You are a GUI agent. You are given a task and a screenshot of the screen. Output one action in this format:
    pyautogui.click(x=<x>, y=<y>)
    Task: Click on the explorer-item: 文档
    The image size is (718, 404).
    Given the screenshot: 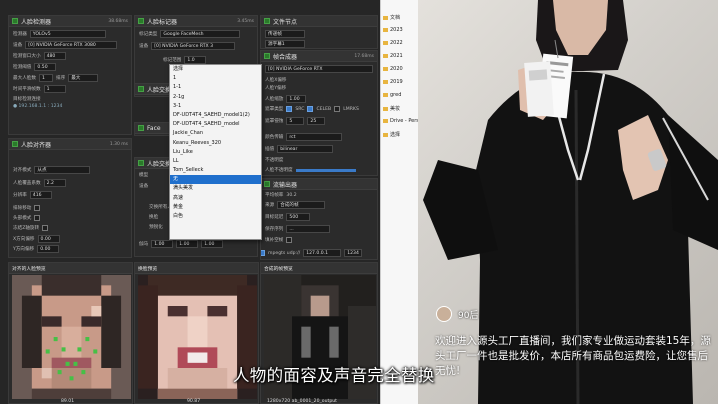 What is the action you would take?
    pyautogui.click(x=391, y=17)
    